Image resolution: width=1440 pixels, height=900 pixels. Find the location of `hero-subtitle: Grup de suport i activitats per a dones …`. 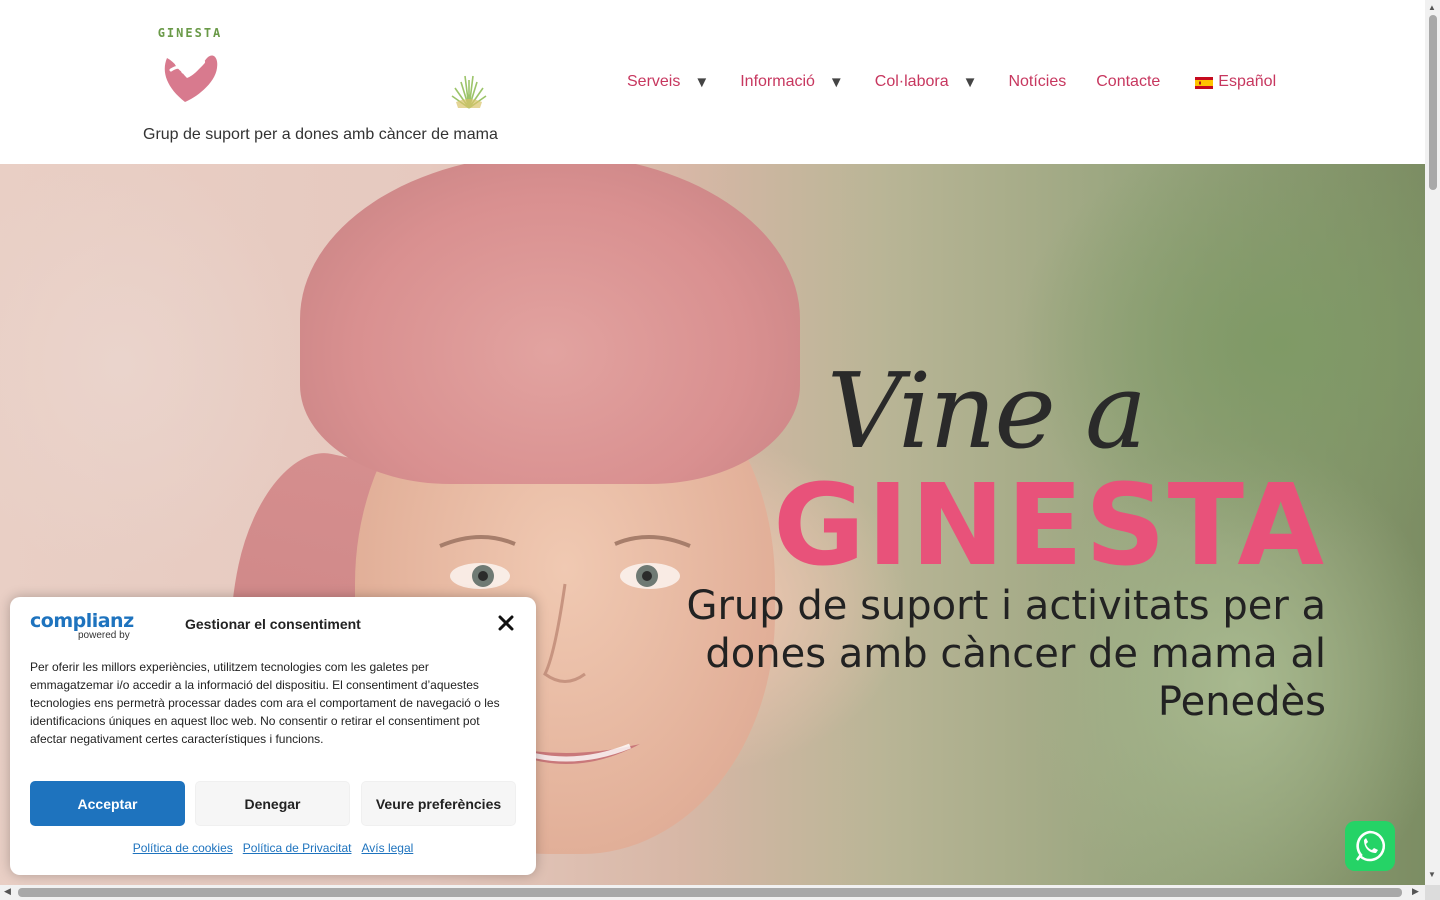

hero-subtitle: Grup de suport i activitats per a dones … is located at coordinates (1006, 654).